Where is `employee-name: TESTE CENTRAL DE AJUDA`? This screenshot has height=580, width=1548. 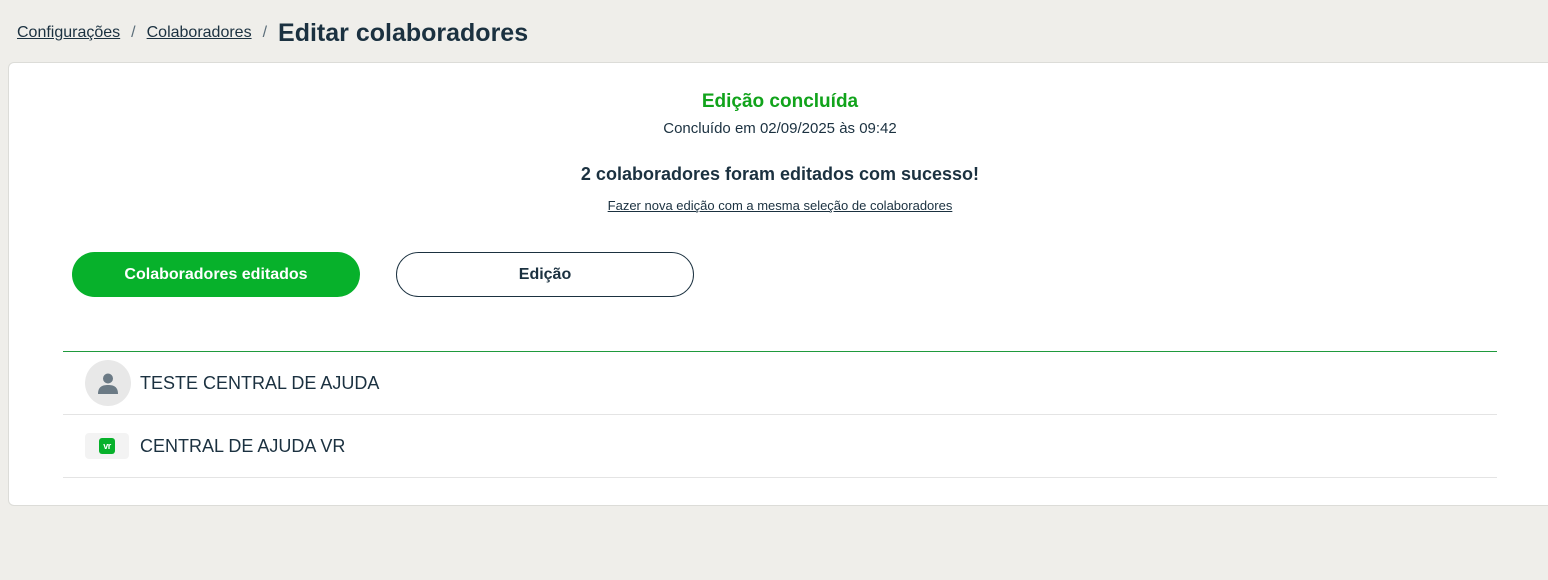
employee-name: TESTE CENTRAL DE AJUDA is located at coordinates (260, 382).